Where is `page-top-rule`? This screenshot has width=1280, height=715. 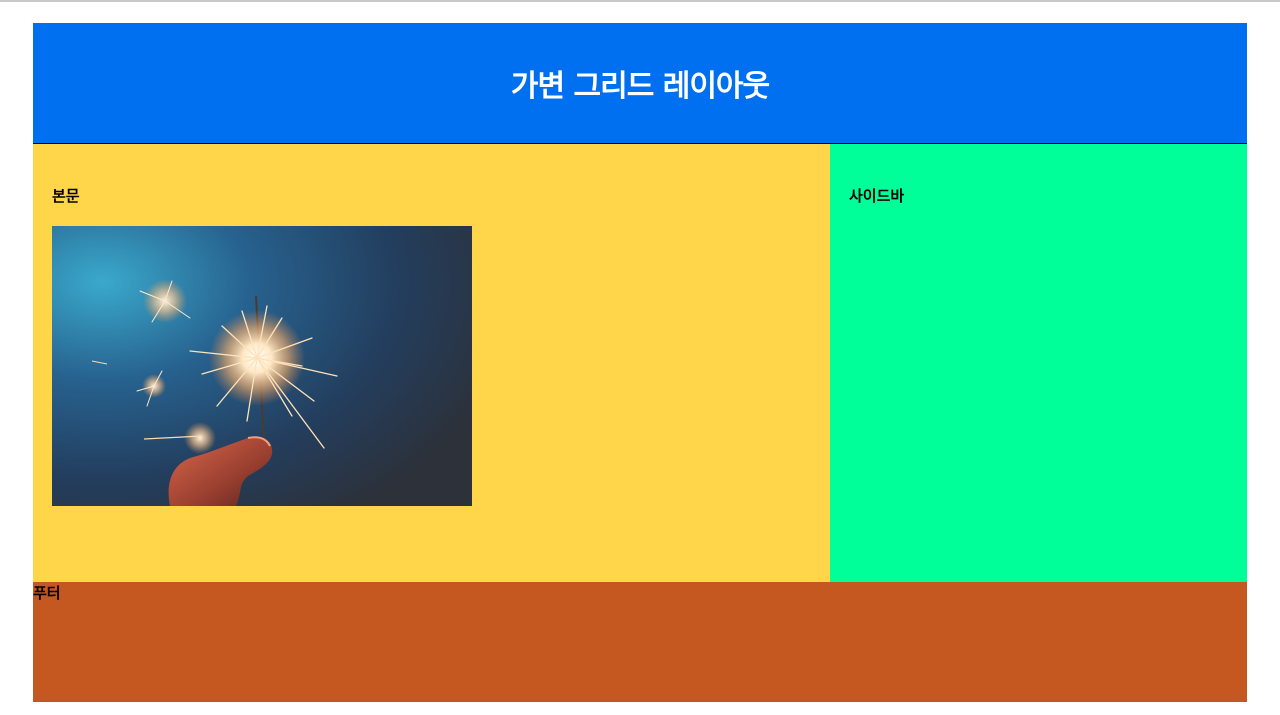
page-top-rule is located at coordinates (640, 1).